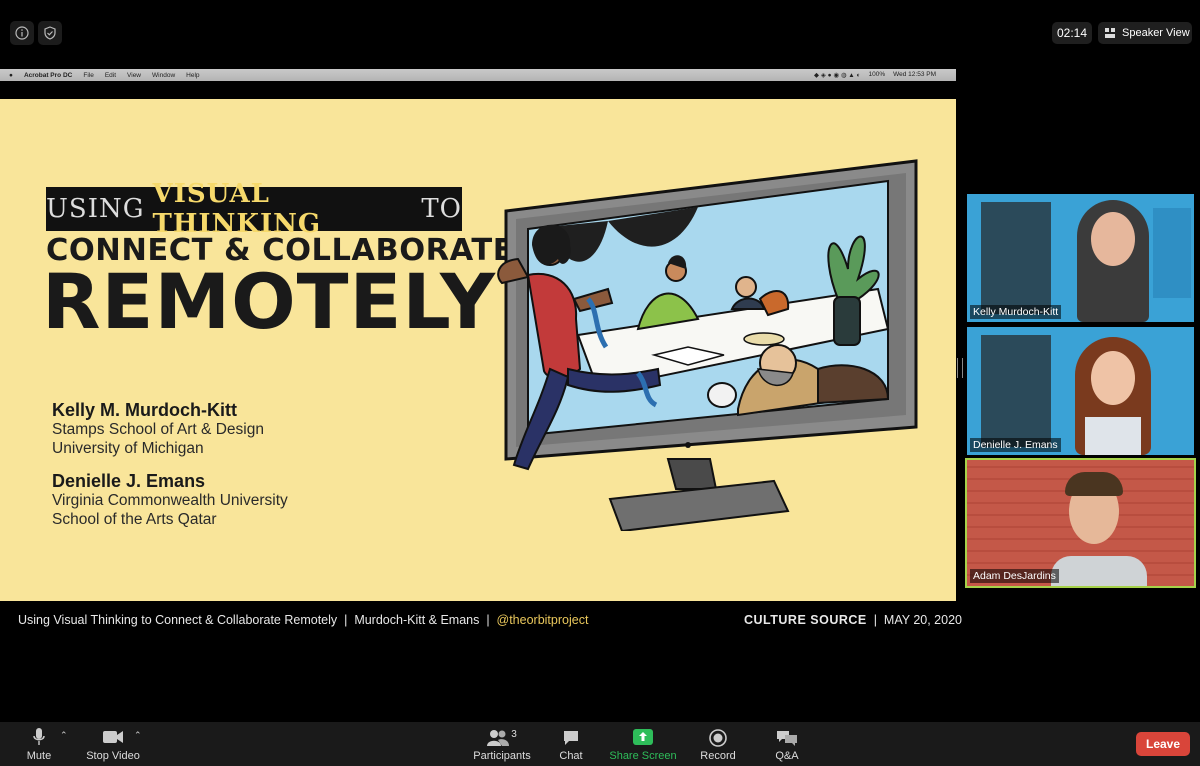 The height and width of the screenshot is (766, 1200). I want to click on status-icons: ◆ ◈ ● ◉ ◍ ▲ ◐, so click(837, 75).